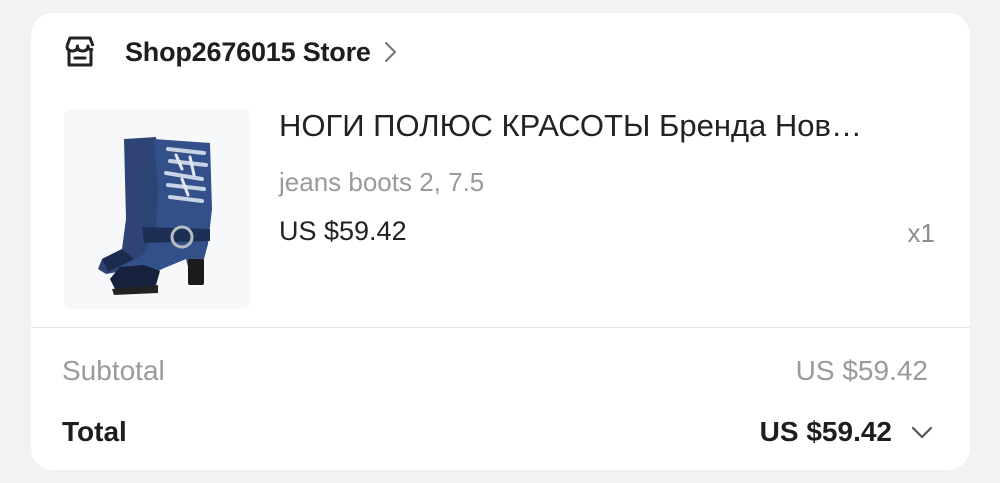  Describe the element at coordinates (248, 52) in the screenshot. I see `store-name: Shop2676015 Store` at that location.